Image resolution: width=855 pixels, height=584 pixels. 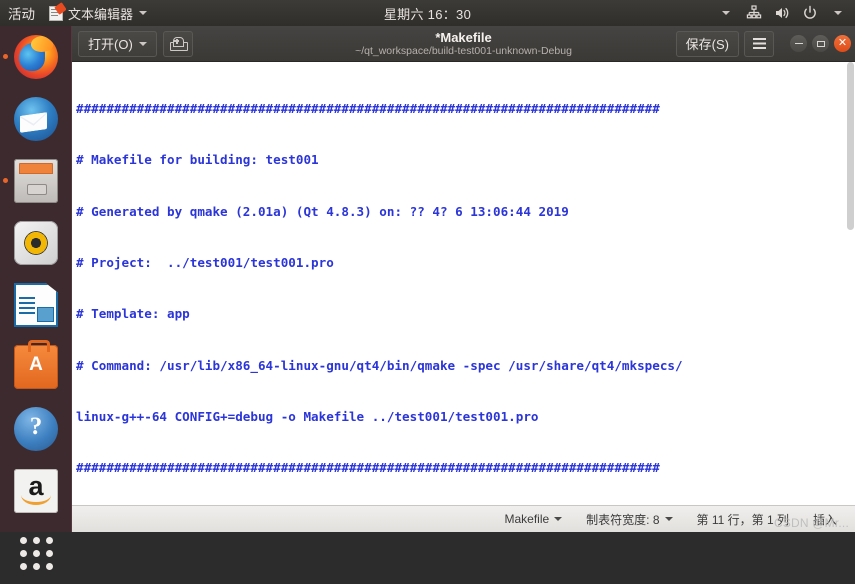 I want to click on titlebar-right-group: 保存(S) ✕, so click(x=763, y=43).